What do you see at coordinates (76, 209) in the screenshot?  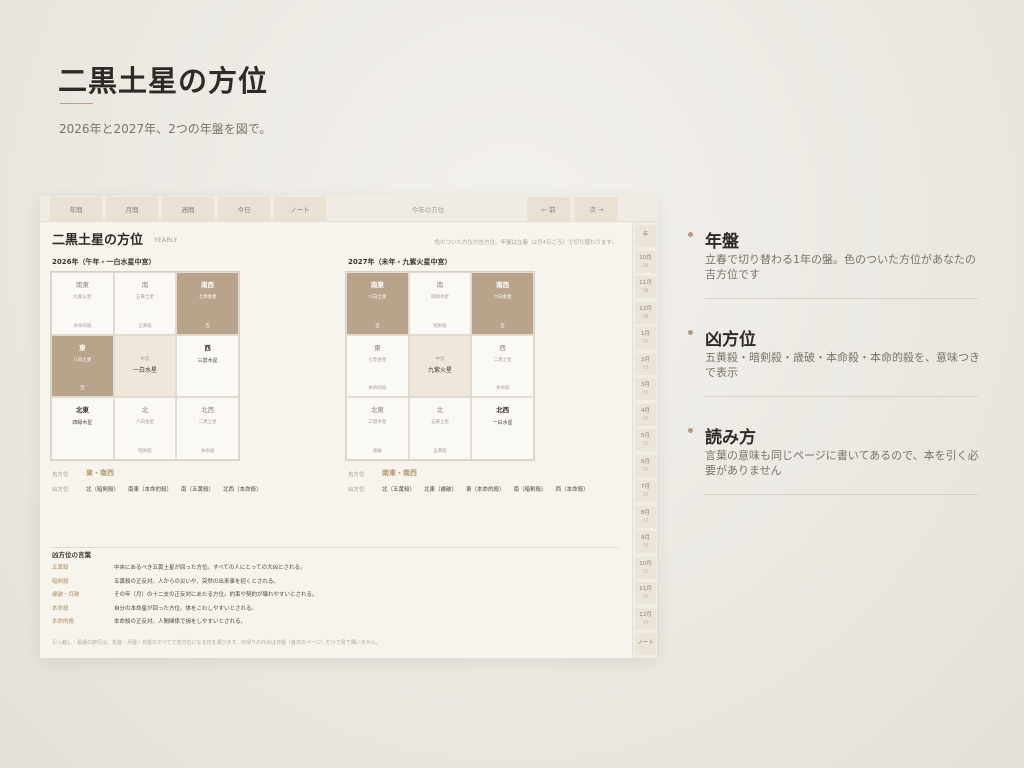 I see `nav-tab-yearly: 年間` at bounding box center [76, 209].